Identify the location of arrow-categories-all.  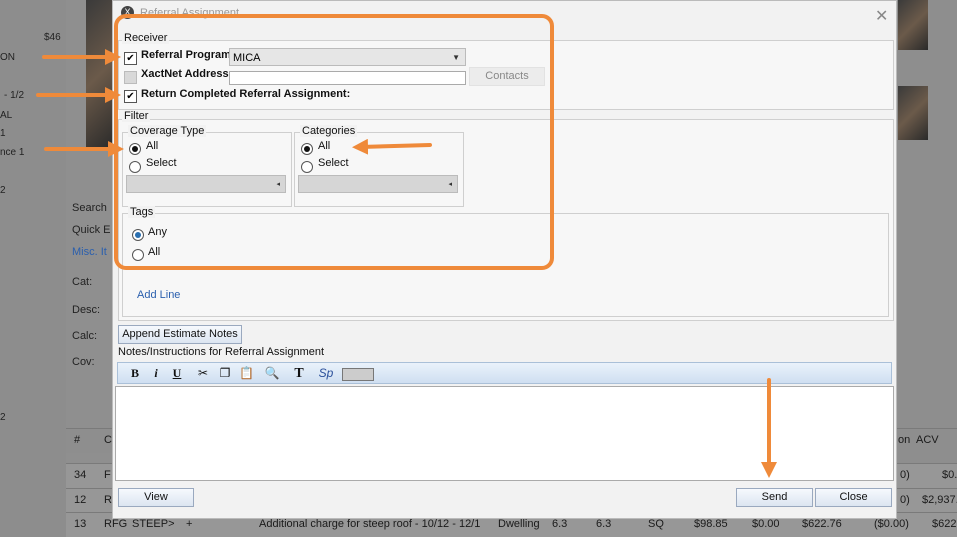
(392, 146).